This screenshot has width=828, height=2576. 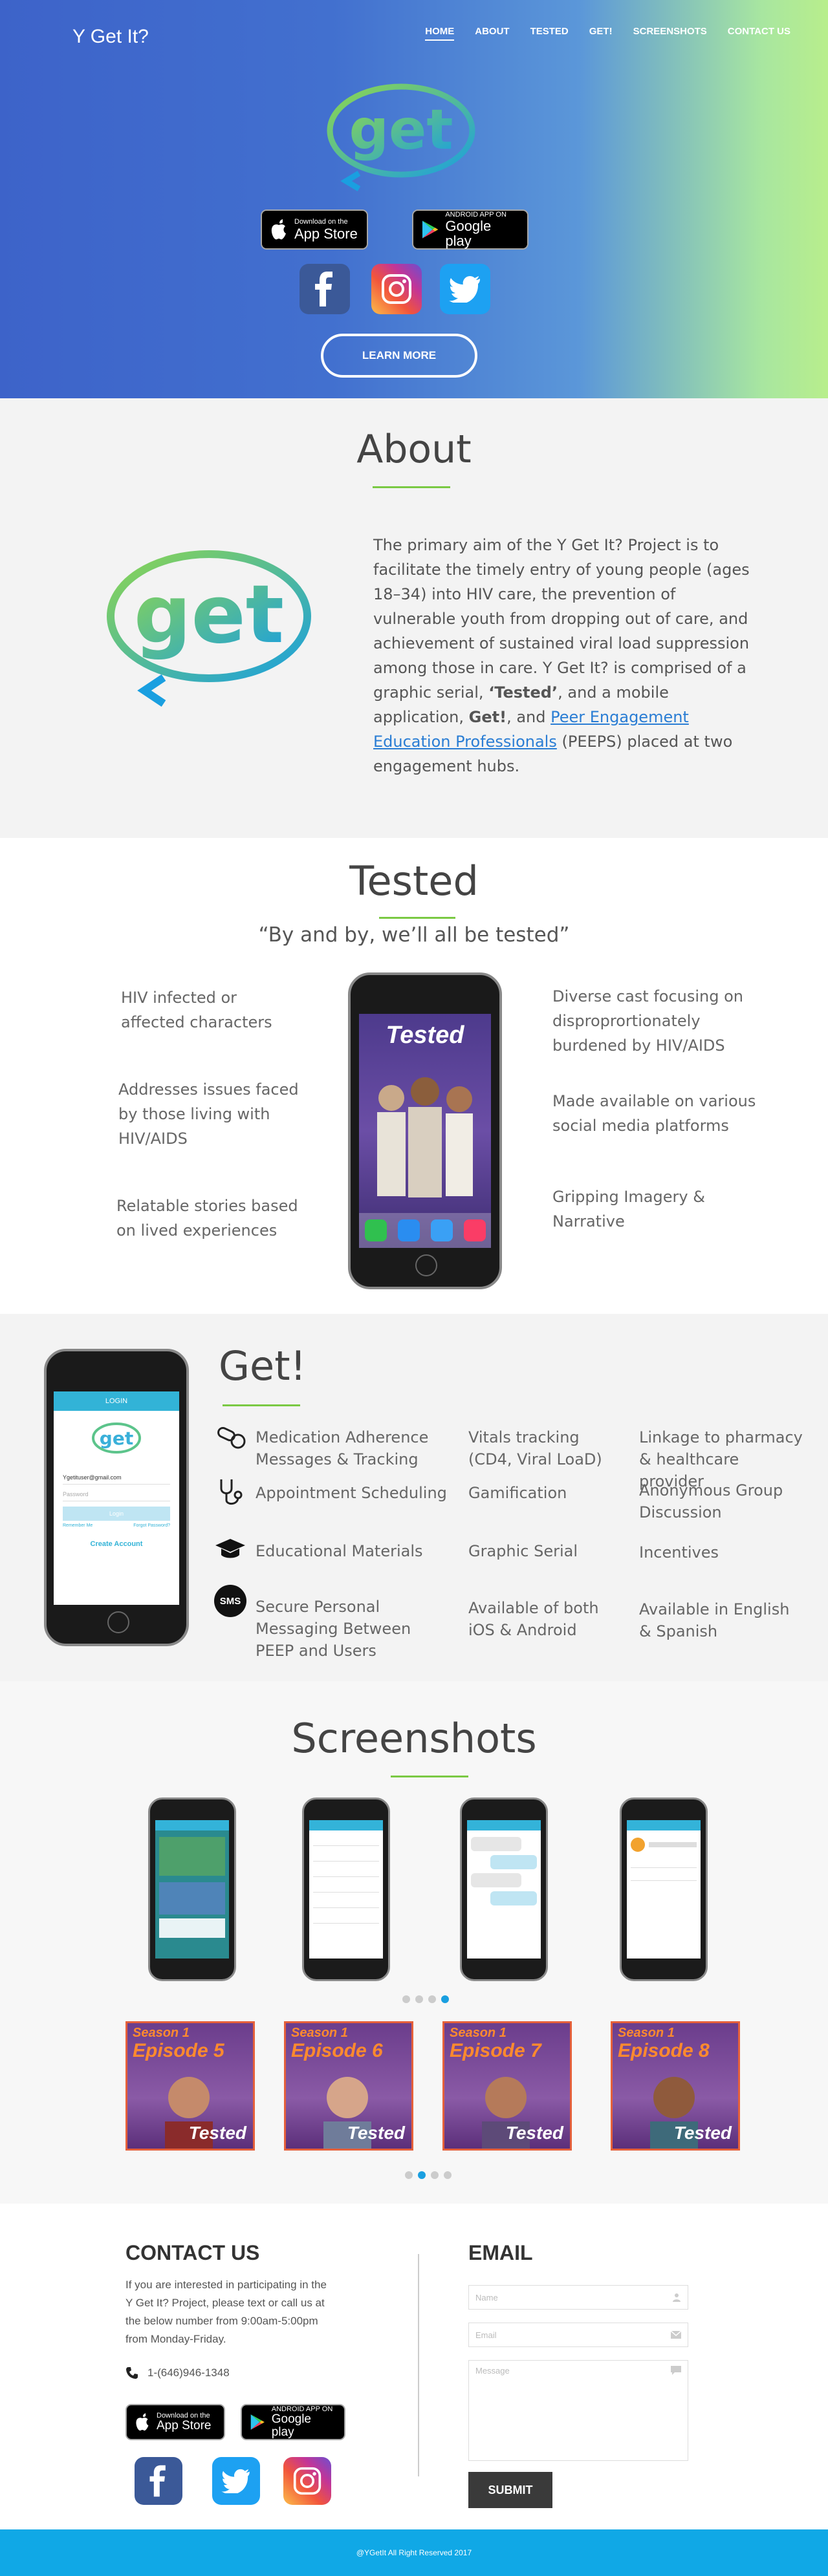 I want to click on copyright-text: @YGetIt All Right Reserved 2017, so click(x=414, y=2552).